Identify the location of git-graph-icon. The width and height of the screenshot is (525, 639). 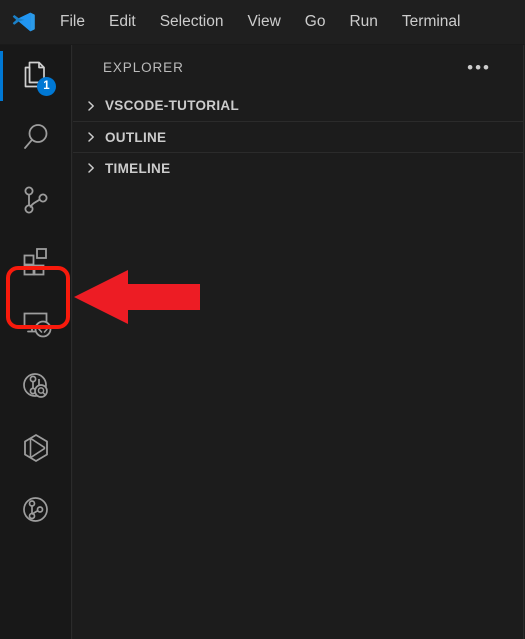
(36, 510).